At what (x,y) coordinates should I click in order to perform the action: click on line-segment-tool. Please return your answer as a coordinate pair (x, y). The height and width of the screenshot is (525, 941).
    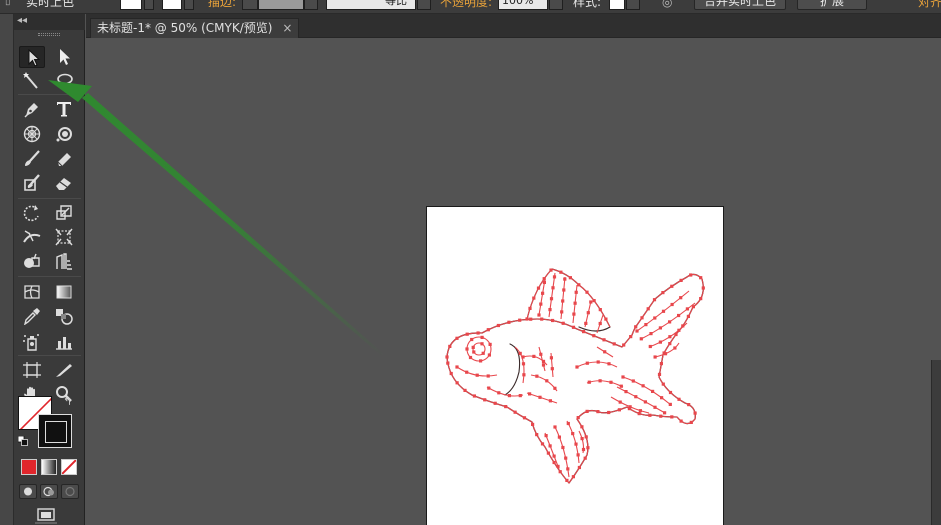
    Looking at the image, I should click on (32, 134).